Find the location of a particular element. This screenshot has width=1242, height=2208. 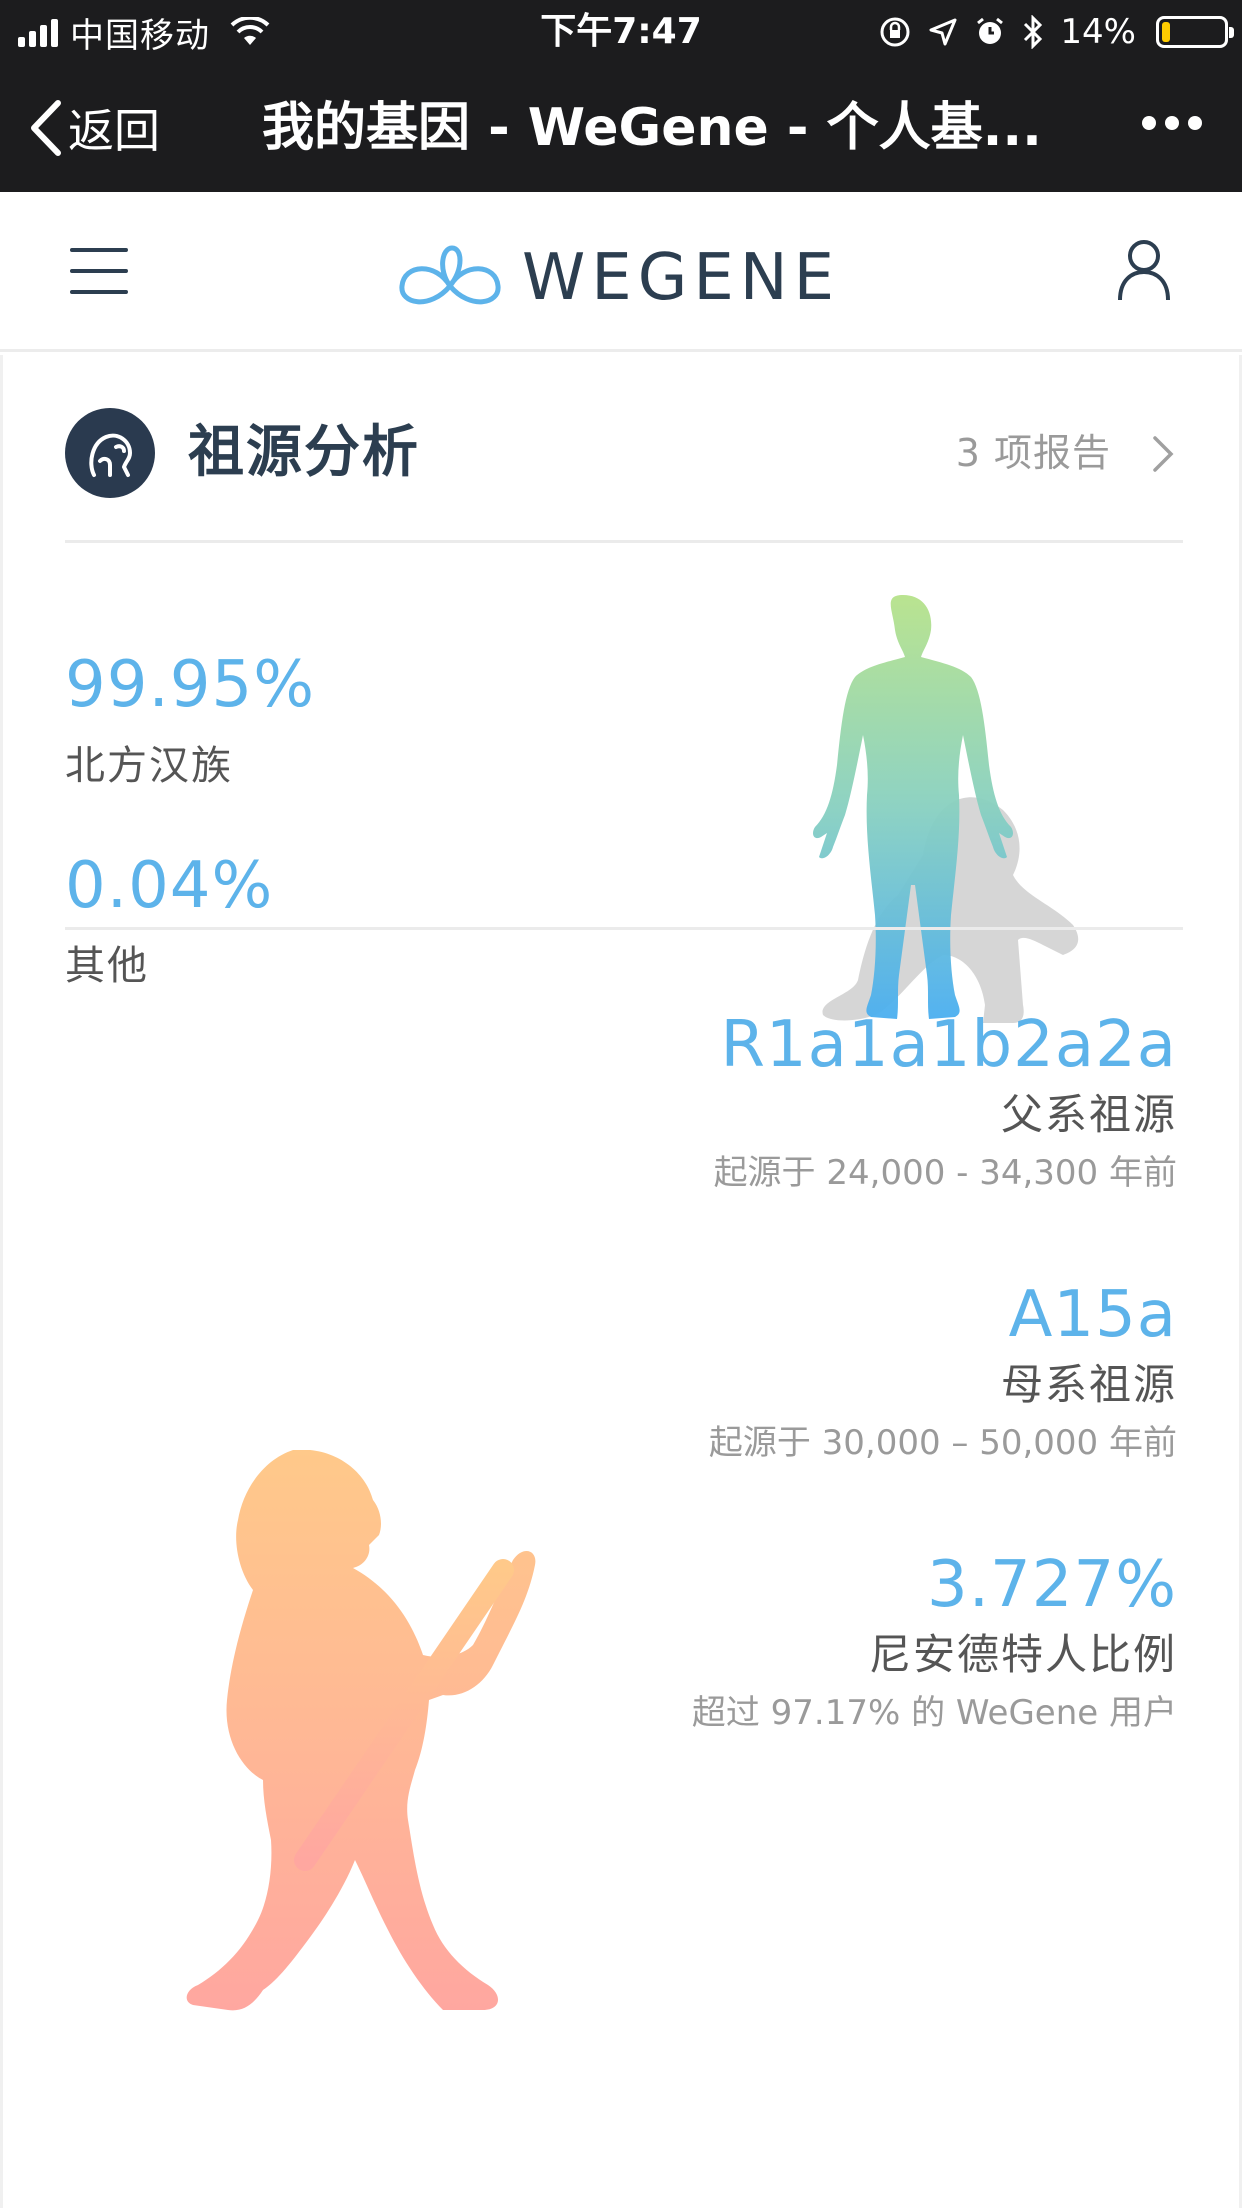

neanderthal-illustration is located at coordinates (361, 1730).